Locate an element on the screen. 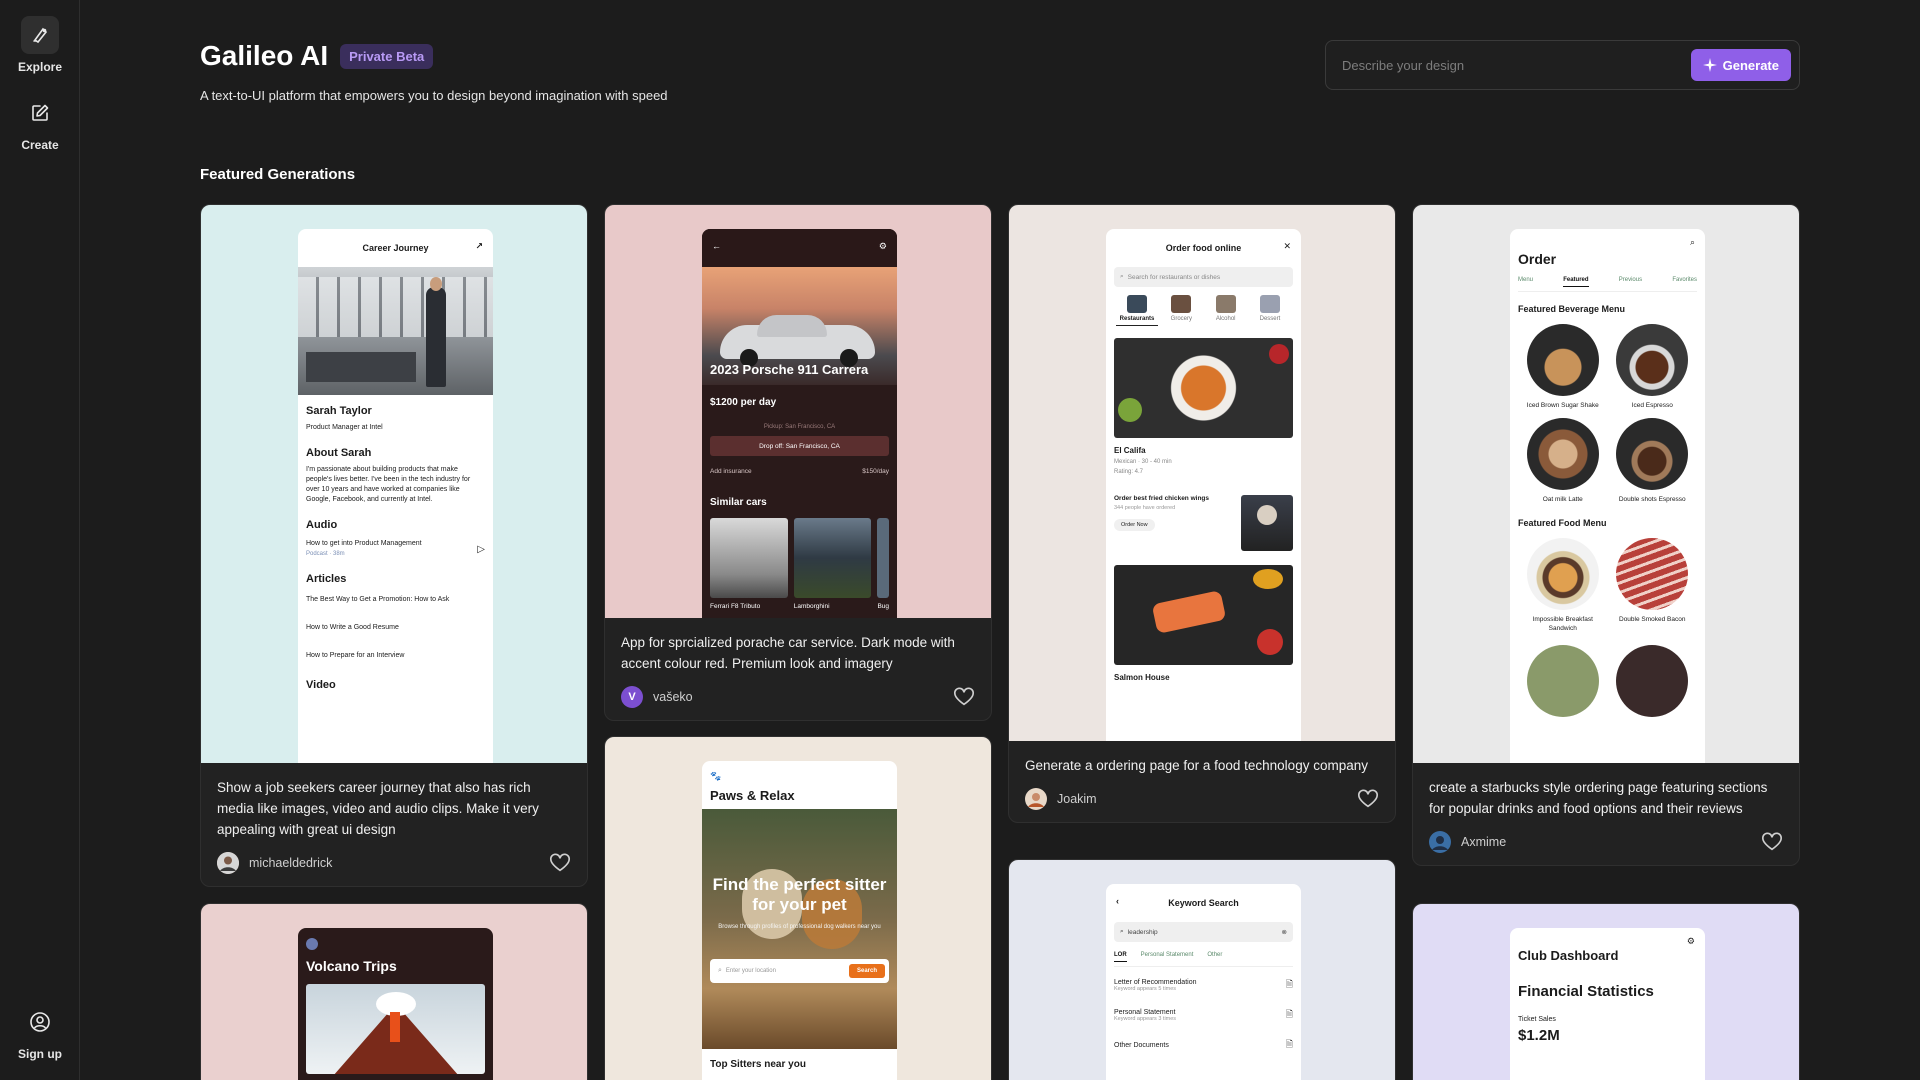 This screenshot has height=1080, width=1920. articles-title: Articles is located at coordinates (326, 579).